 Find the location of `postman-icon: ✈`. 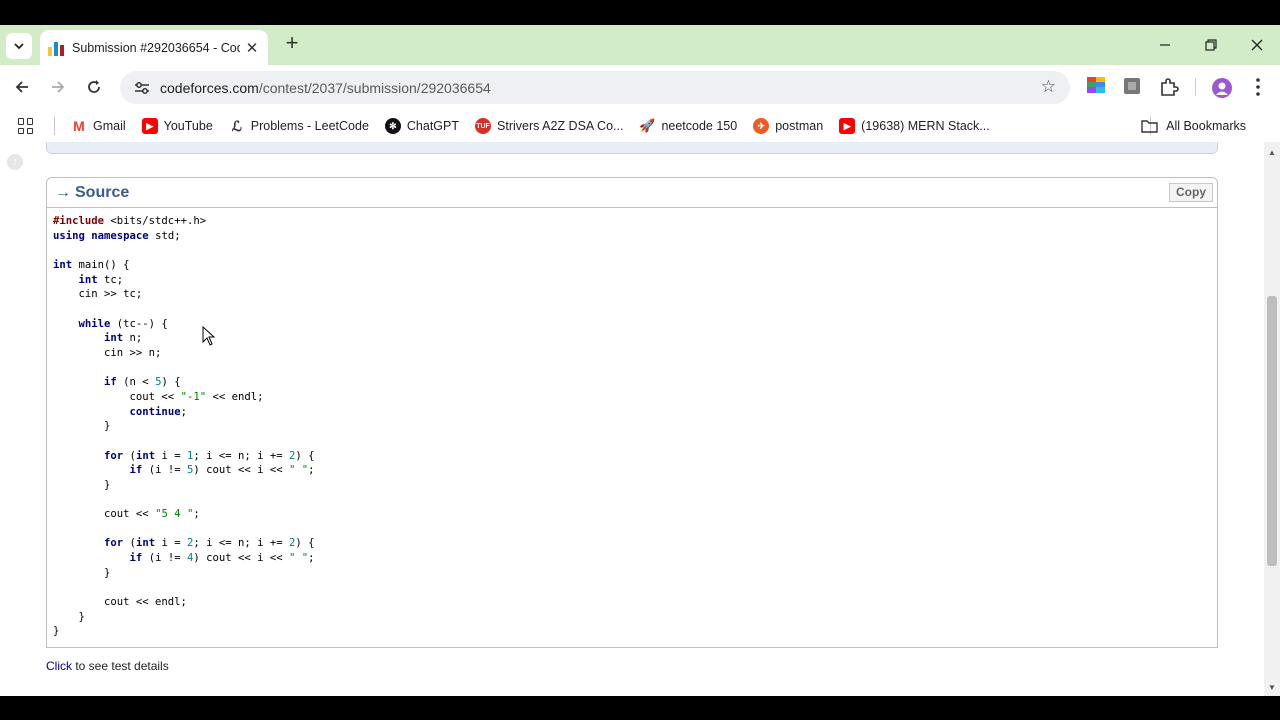

postman-icon: ✈ is located at coordinates (761, 126).